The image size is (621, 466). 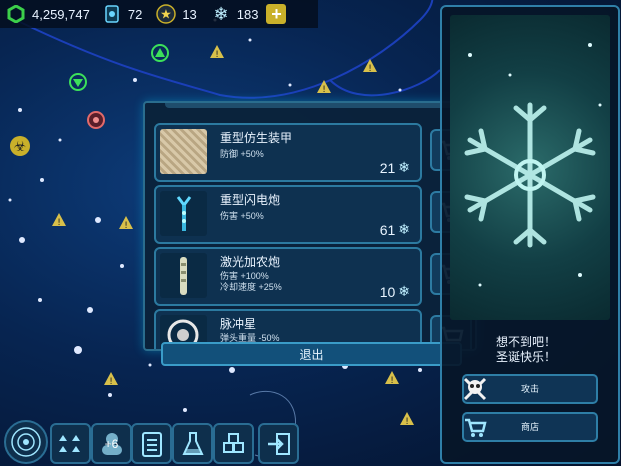 What do you see at coordinates (533, 165) in the screenshot?
I see `snowflake-icon` at bounding box center [533, 165].